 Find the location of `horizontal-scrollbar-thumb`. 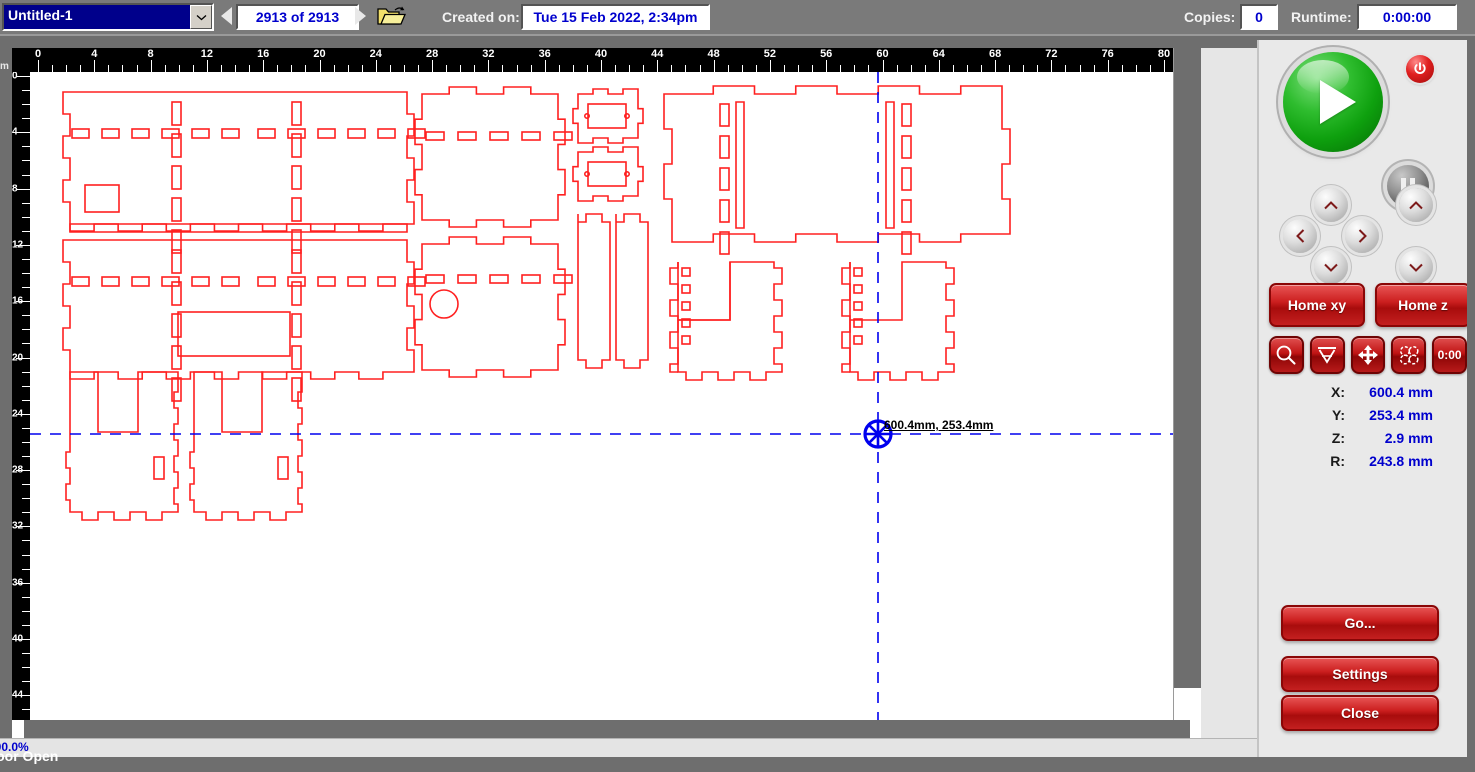

horizontal-scrollbar-thumb is located at coordinates (607, 729).